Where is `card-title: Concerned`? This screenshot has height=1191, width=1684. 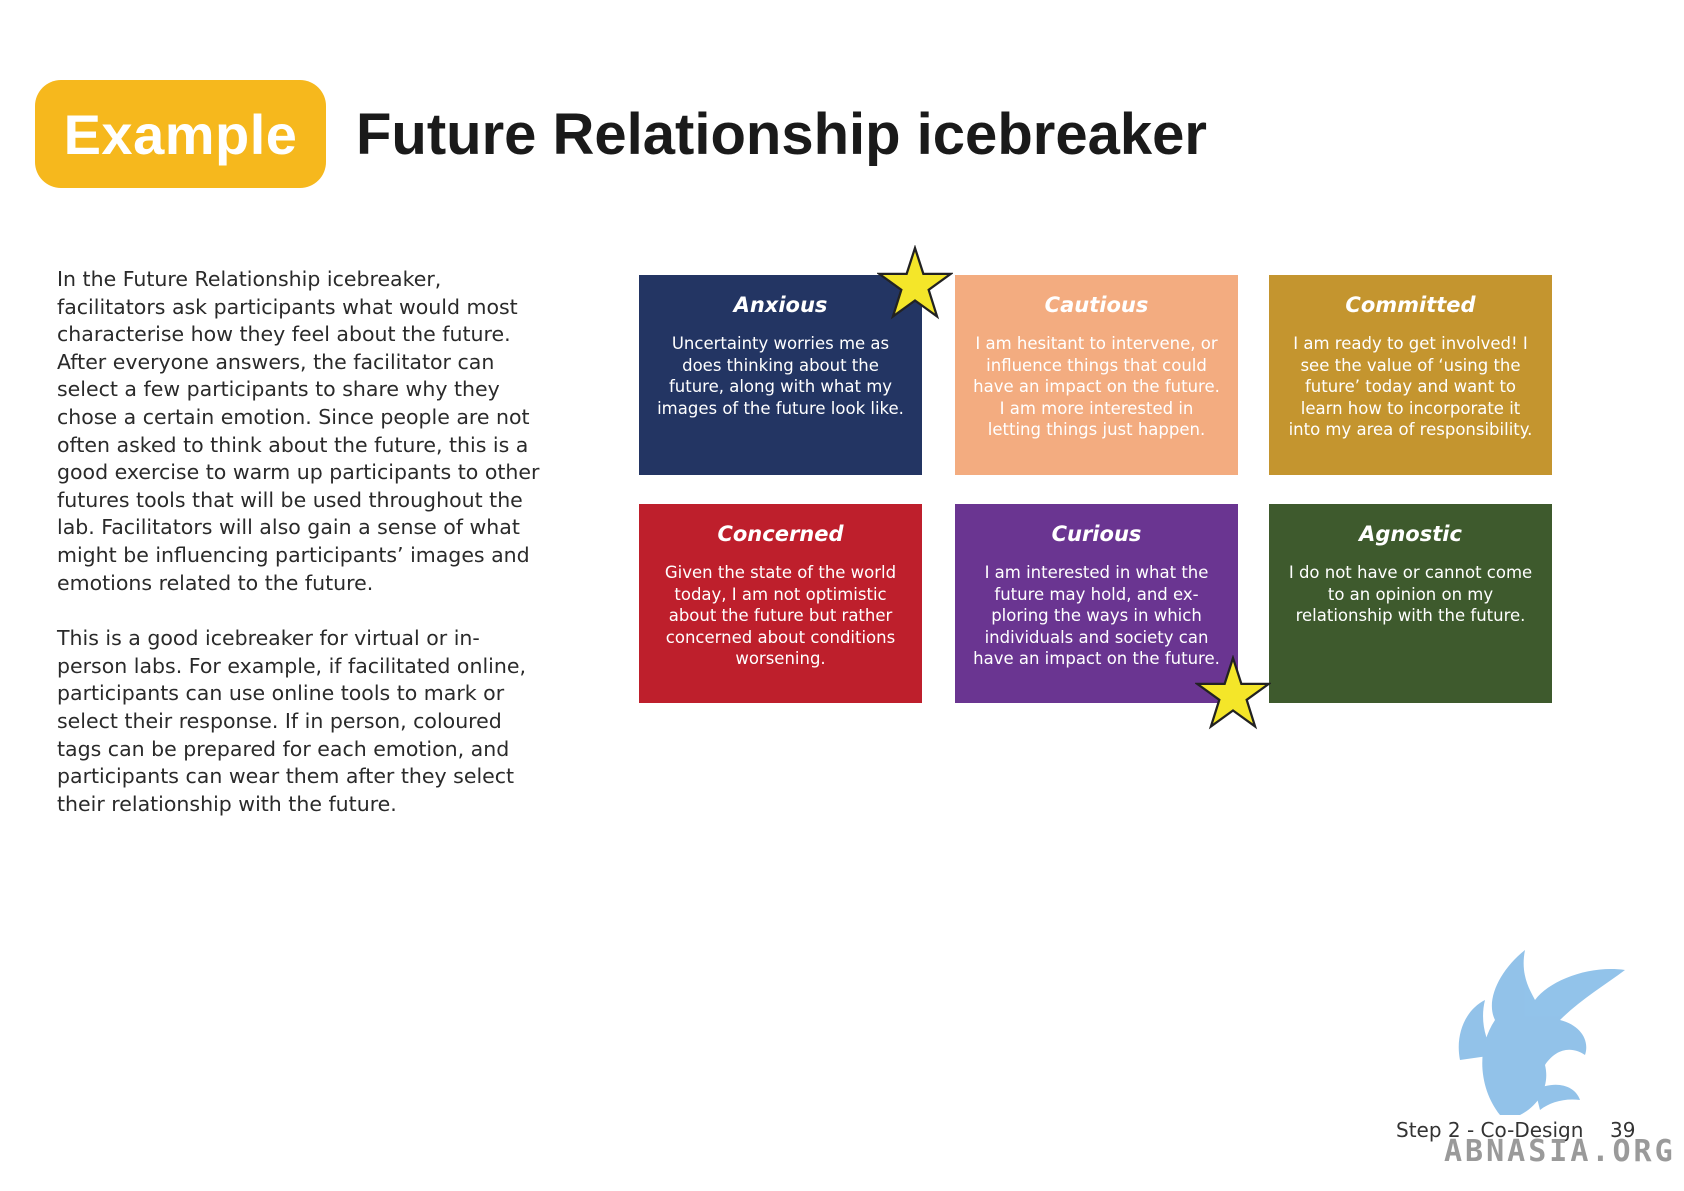 card-title: Concerned is located at coordinates (780, 534).